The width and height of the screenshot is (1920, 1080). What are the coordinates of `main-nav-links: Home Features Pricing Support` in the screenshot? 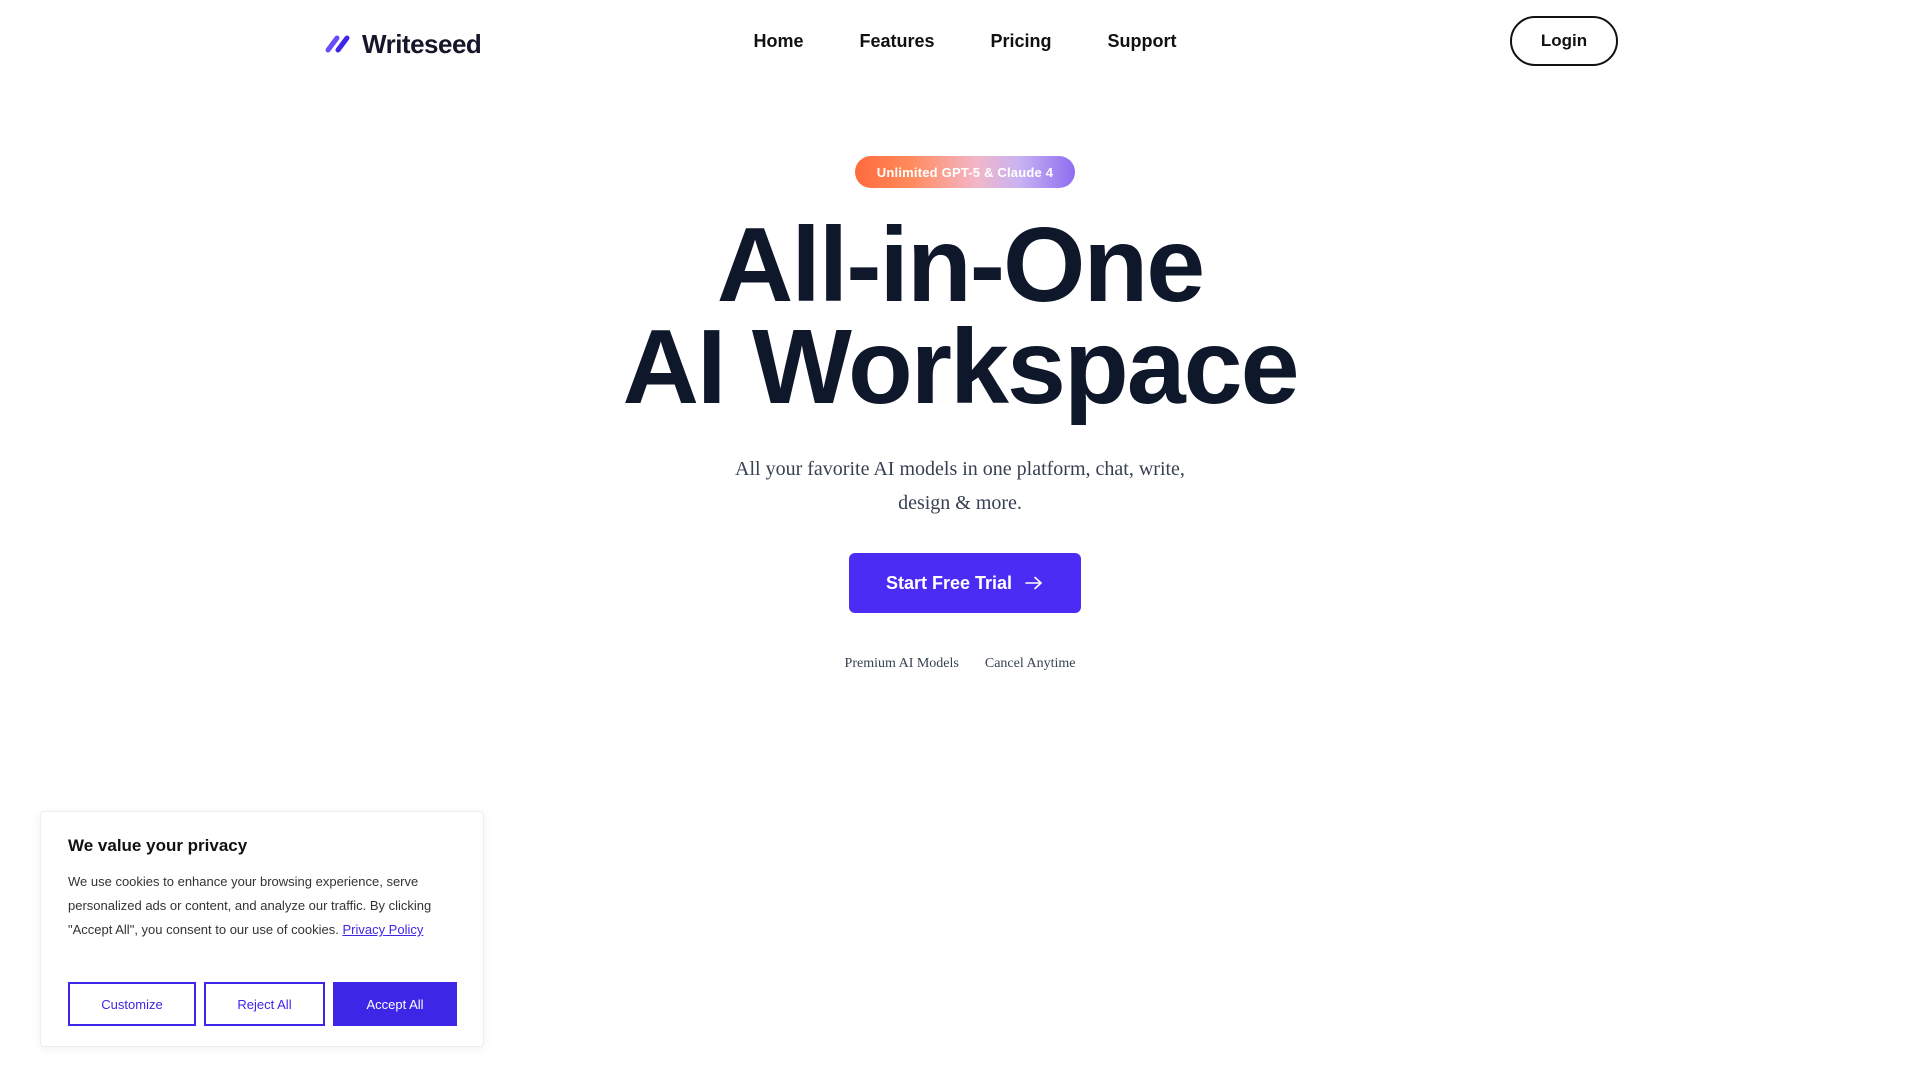 It's located at (964, 41).